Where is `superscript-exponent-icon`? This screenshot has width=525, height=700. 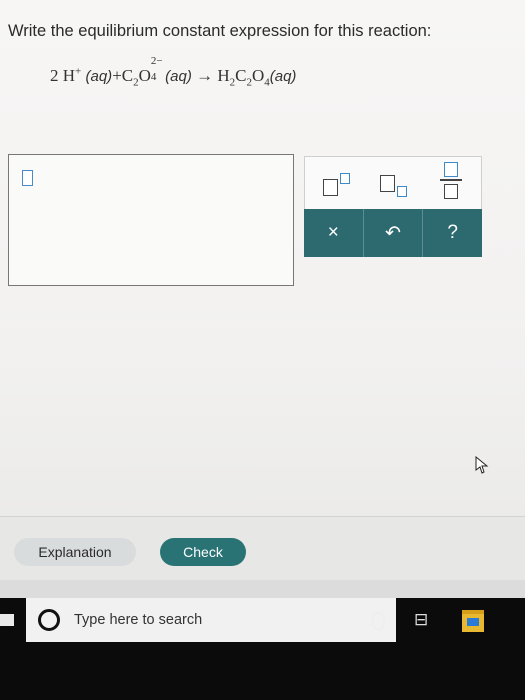
superscript-exponent-icon is located at coordinates (345, 178).